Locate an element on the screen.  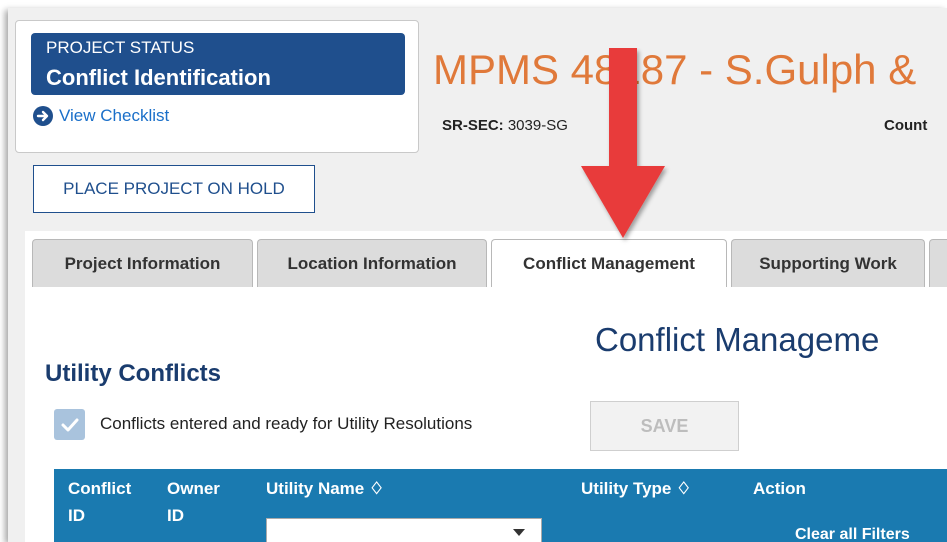
utility-name-header-label: Utility Name is located at coordinates (315, 488).